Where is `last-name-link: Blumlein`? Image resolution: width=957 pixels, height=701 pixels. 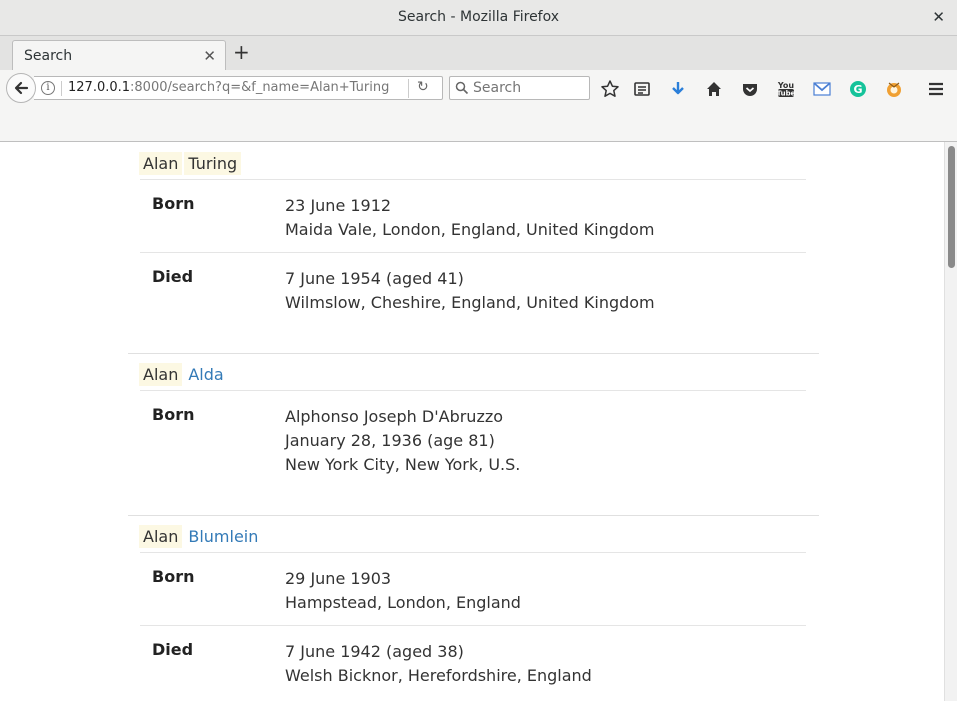
last-name-link: Blumlein is located at coordinates (223, 536).